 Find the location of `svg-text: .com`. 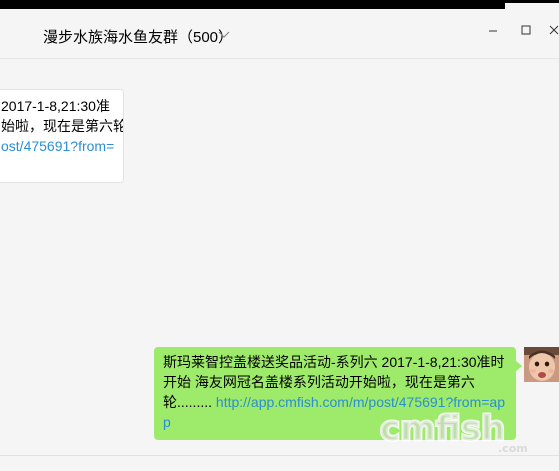

svg-text: .com is located at coordinates (513, 448).